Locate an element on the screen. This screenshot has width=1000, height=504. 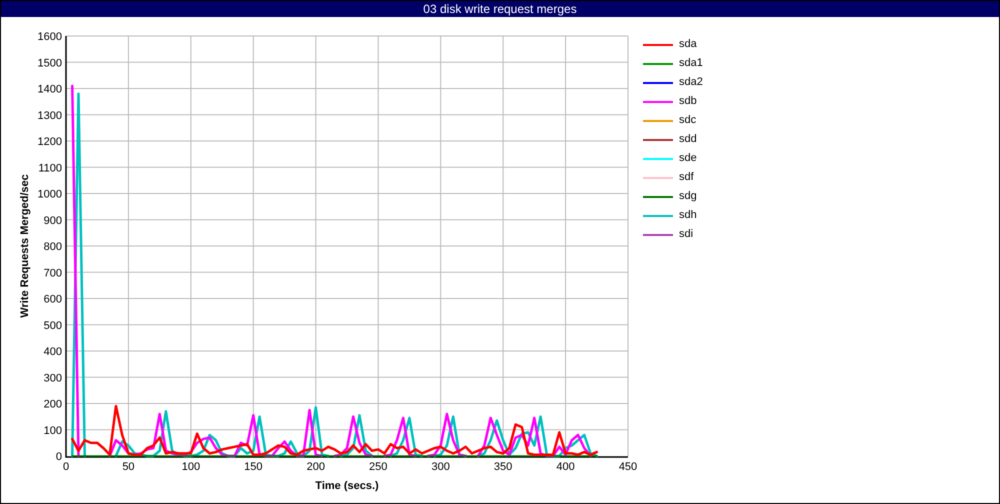
y-tick-label: 1400 is located at coordinates (50, 90).